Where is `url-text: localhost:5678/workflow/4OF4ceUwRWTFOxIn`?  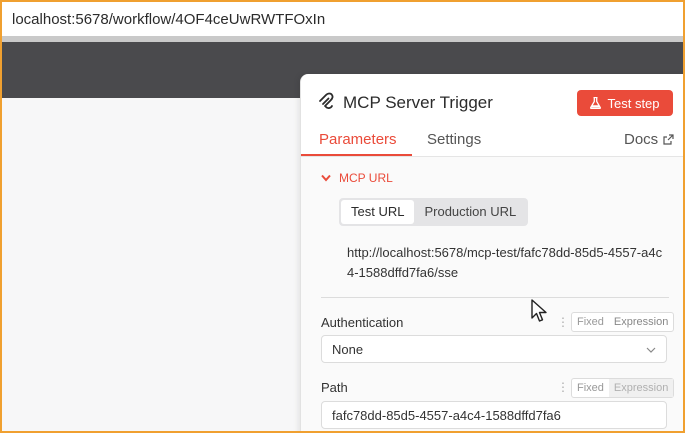 url-text: localhost:5678/workflow/4OF4ceUwRWTFOxIn is located at coordinates (168, 19).